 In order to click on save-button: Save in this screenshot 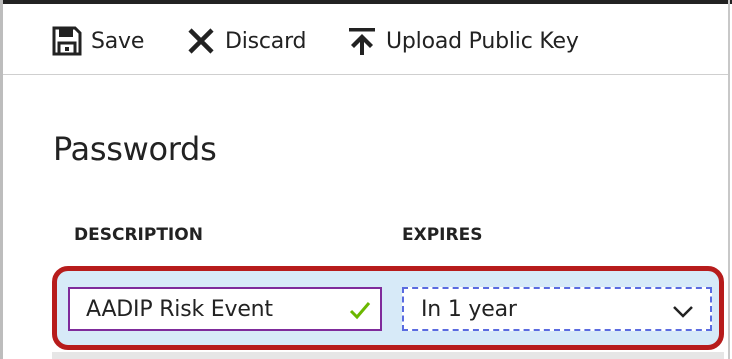, I will do `click(97, 41)`.